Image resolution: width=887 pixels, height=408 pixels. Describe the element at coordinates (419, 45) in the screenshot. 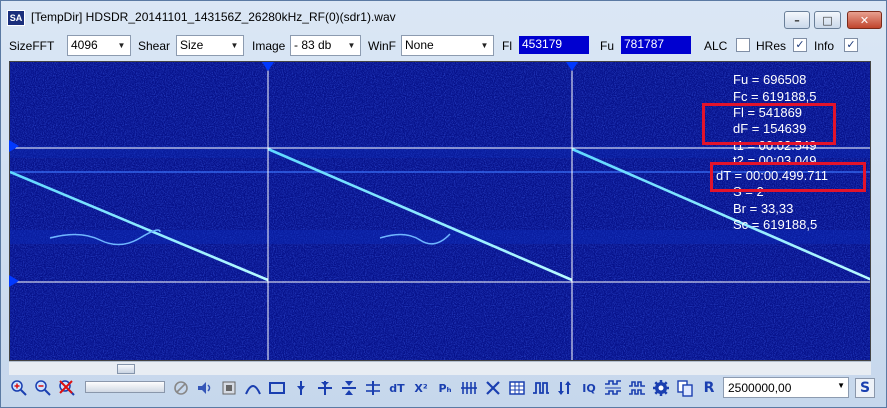

I see `winf-value: None` at that location.